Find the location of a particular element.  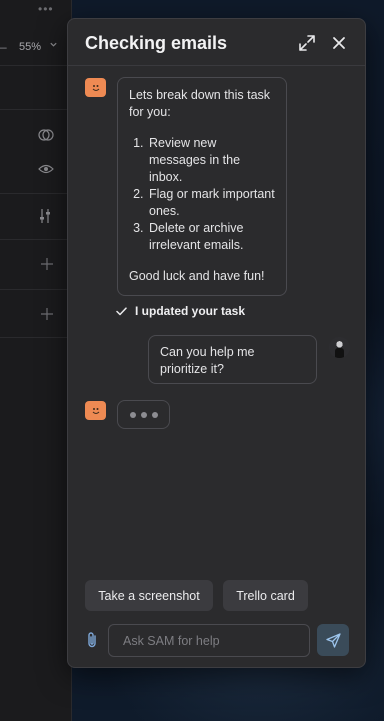

task-step: Review new messages in the inbox. is located at coordinates (211, 160).